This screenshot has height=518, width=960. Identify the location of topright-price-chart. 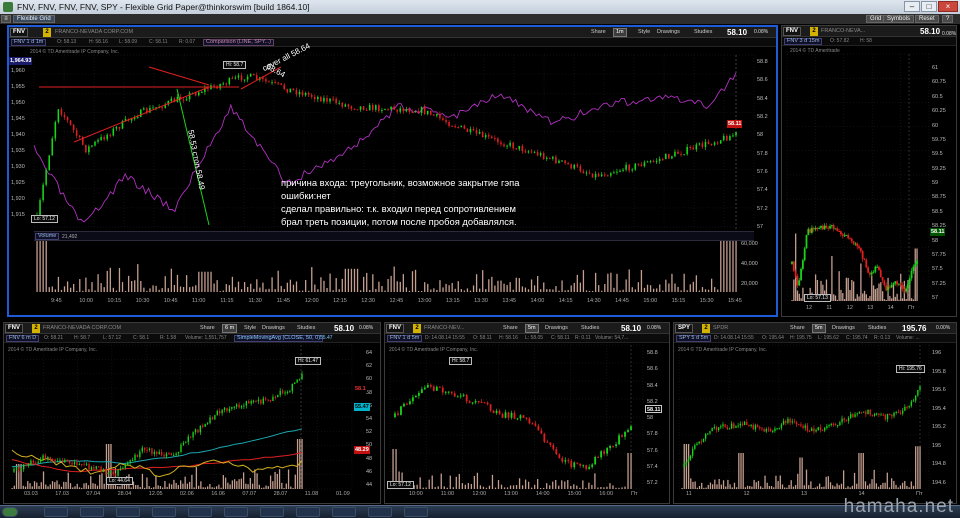
(870, 172).